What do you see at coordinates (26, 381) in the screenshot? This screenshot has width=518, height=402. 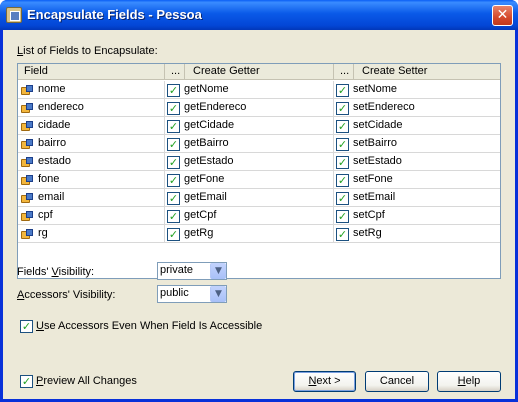 I see `preview-all-changes-checkbox: ✓` at bounding box center [26, 381].